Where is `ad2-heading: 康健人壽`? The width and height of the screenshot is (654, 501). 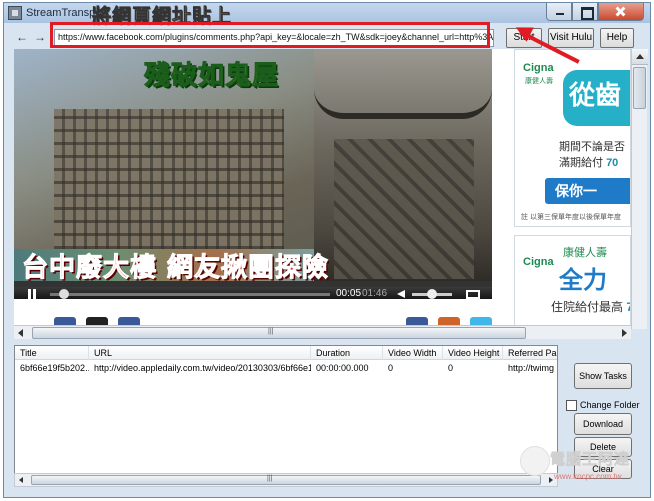
ad2-heading: 康健人壽 is located at coordinates (585, 253).